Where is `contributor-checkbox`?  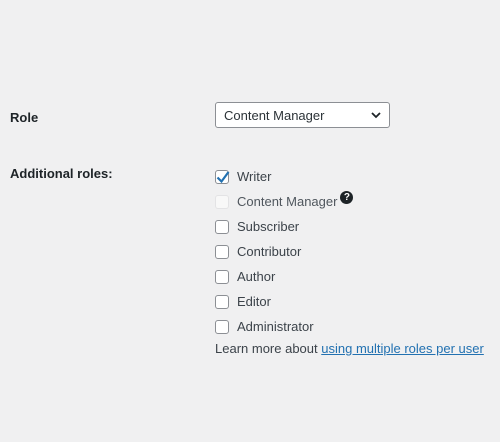 contributor-checkbox is located at coordinates (222, 251).